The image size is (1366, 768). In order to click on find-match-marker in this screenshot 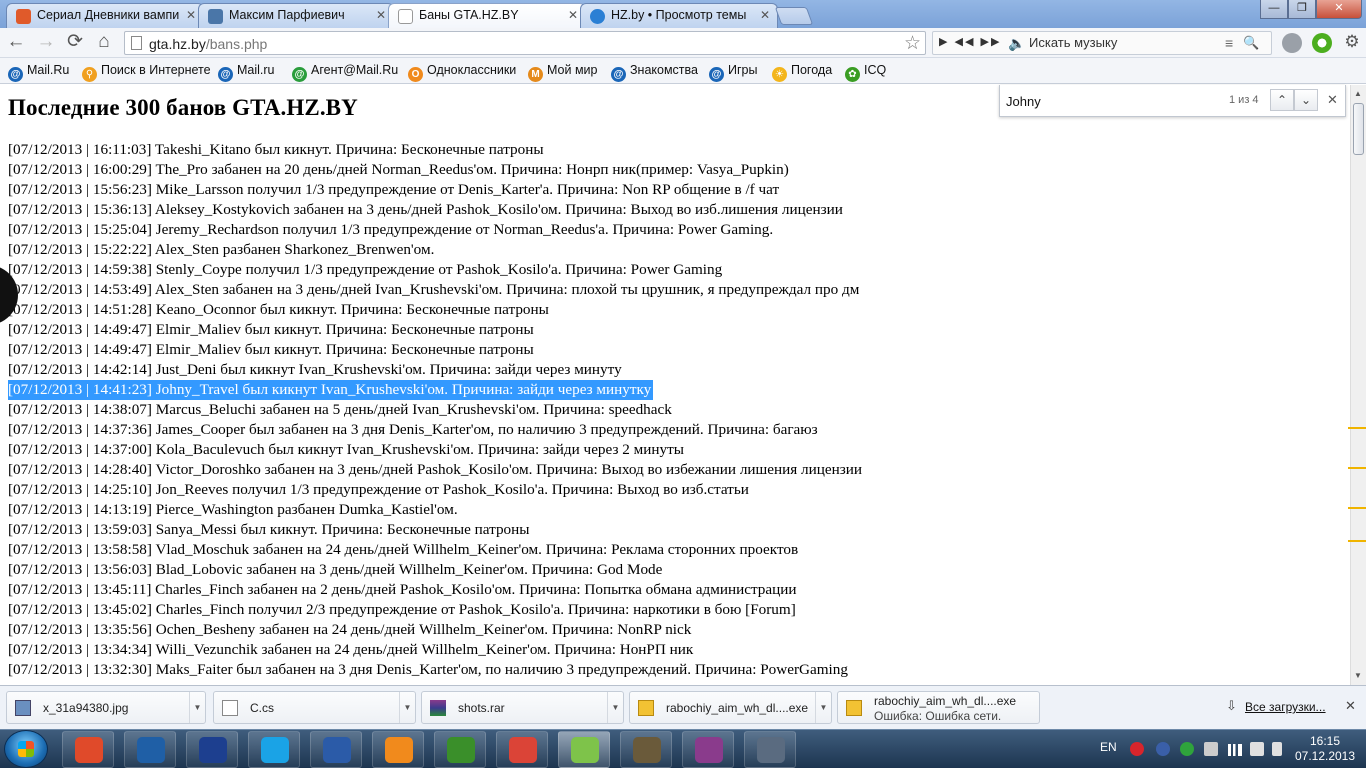, I will do `click(1357, 508)`.